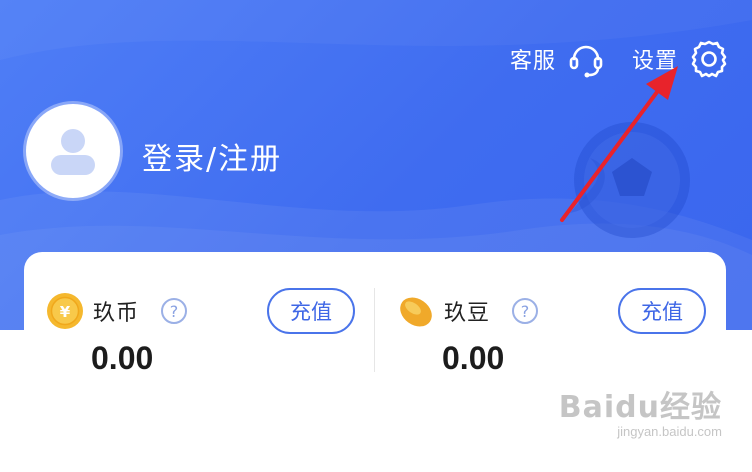  Describe the element at coordinates (116, 313) in the screenshot. I see `jiubi-label: 玖币` at that location.